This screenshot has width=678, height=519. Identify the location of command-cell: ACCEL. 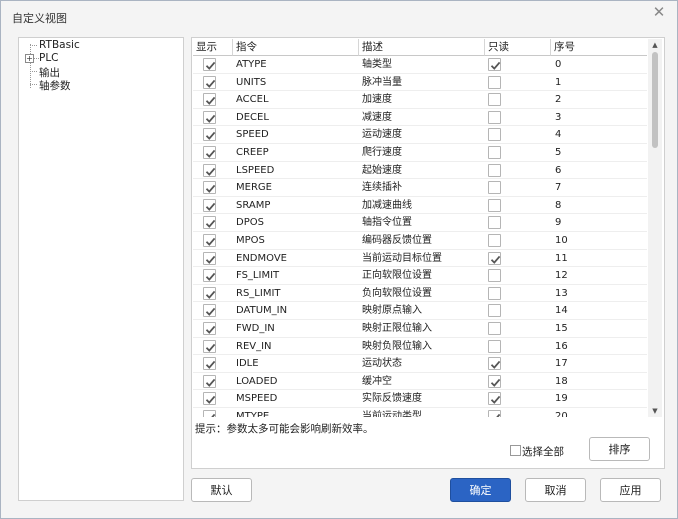
(252, 100).